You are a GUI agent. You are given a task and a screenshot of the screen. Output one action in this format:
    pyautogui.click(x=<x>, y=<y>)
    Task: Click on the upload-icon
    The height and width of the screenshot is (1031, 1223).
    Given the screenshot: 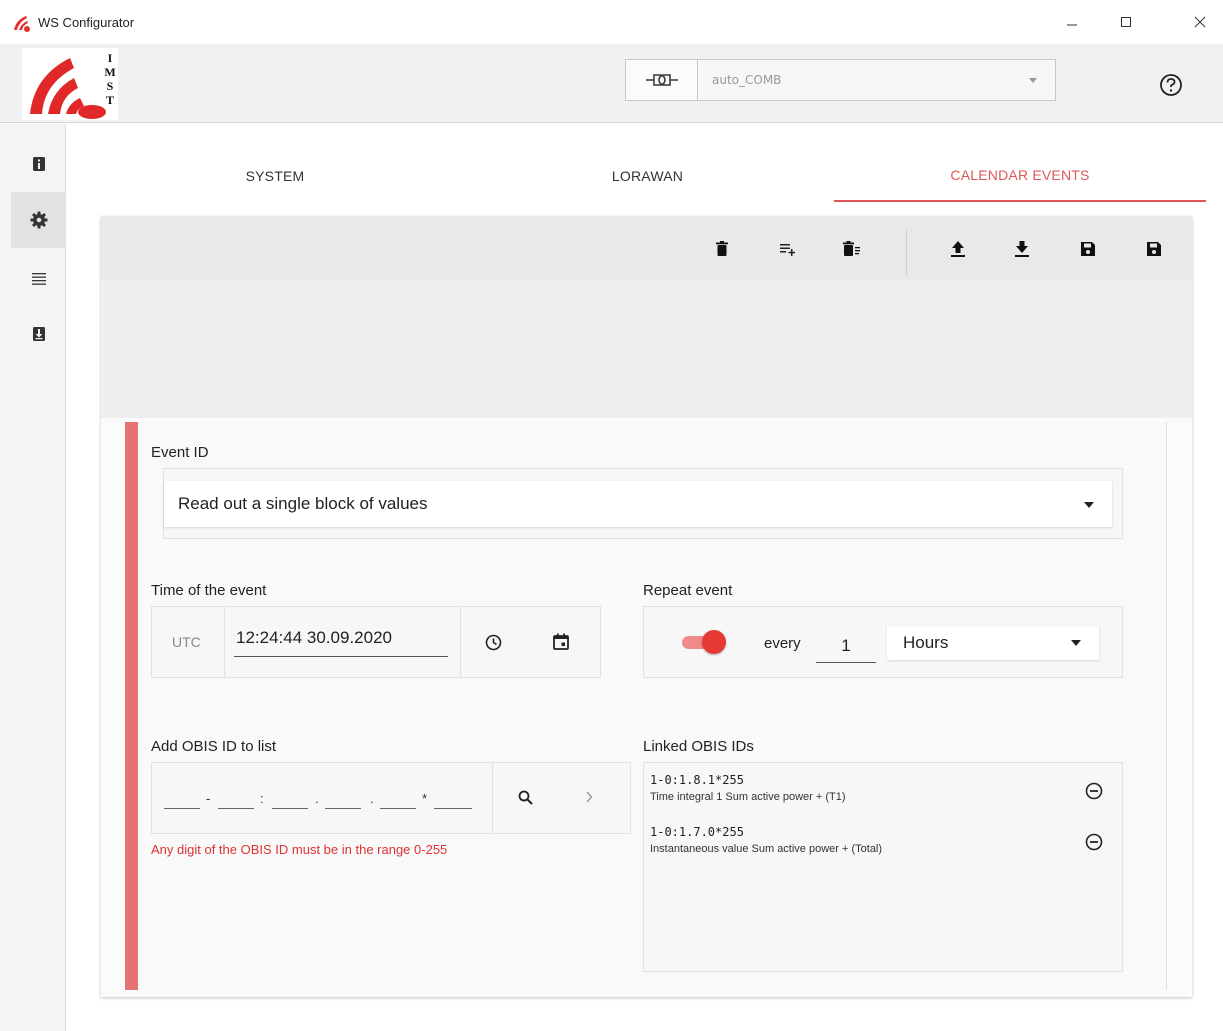 What is the action you would take?
    pyautogui.click(x=958, y=249)
    